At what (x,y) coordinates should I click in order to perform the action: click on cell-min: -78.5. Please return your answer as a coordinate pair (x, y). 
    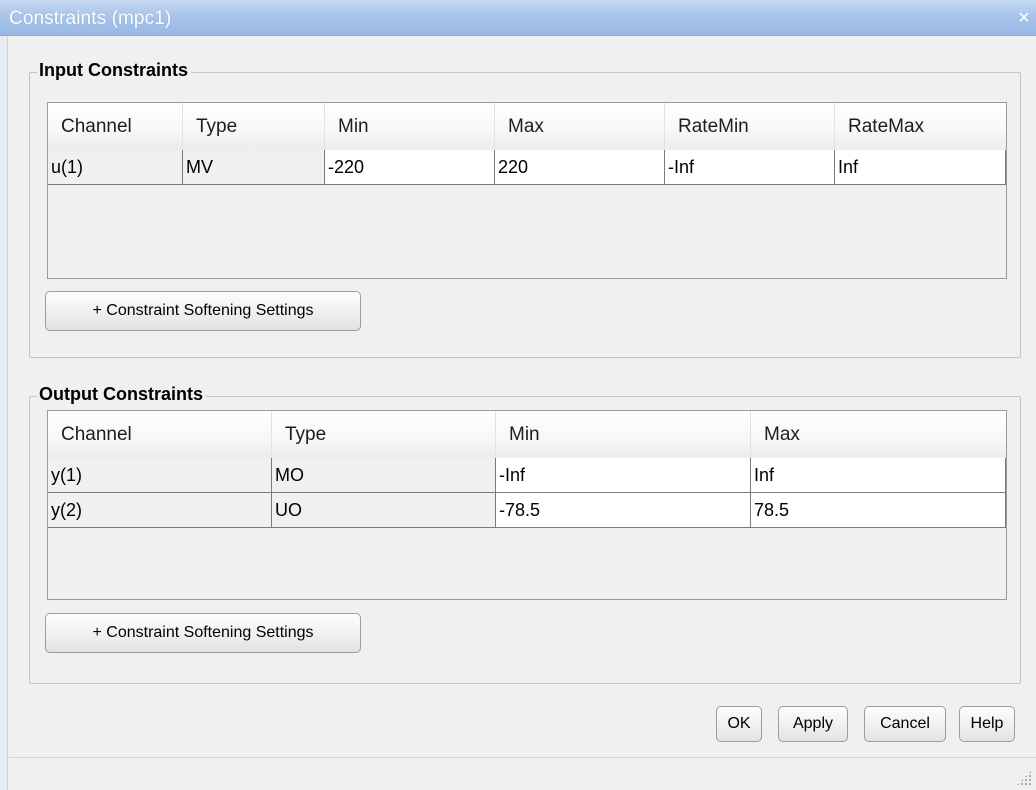
    Looking at the image, I should click on (623, 510).